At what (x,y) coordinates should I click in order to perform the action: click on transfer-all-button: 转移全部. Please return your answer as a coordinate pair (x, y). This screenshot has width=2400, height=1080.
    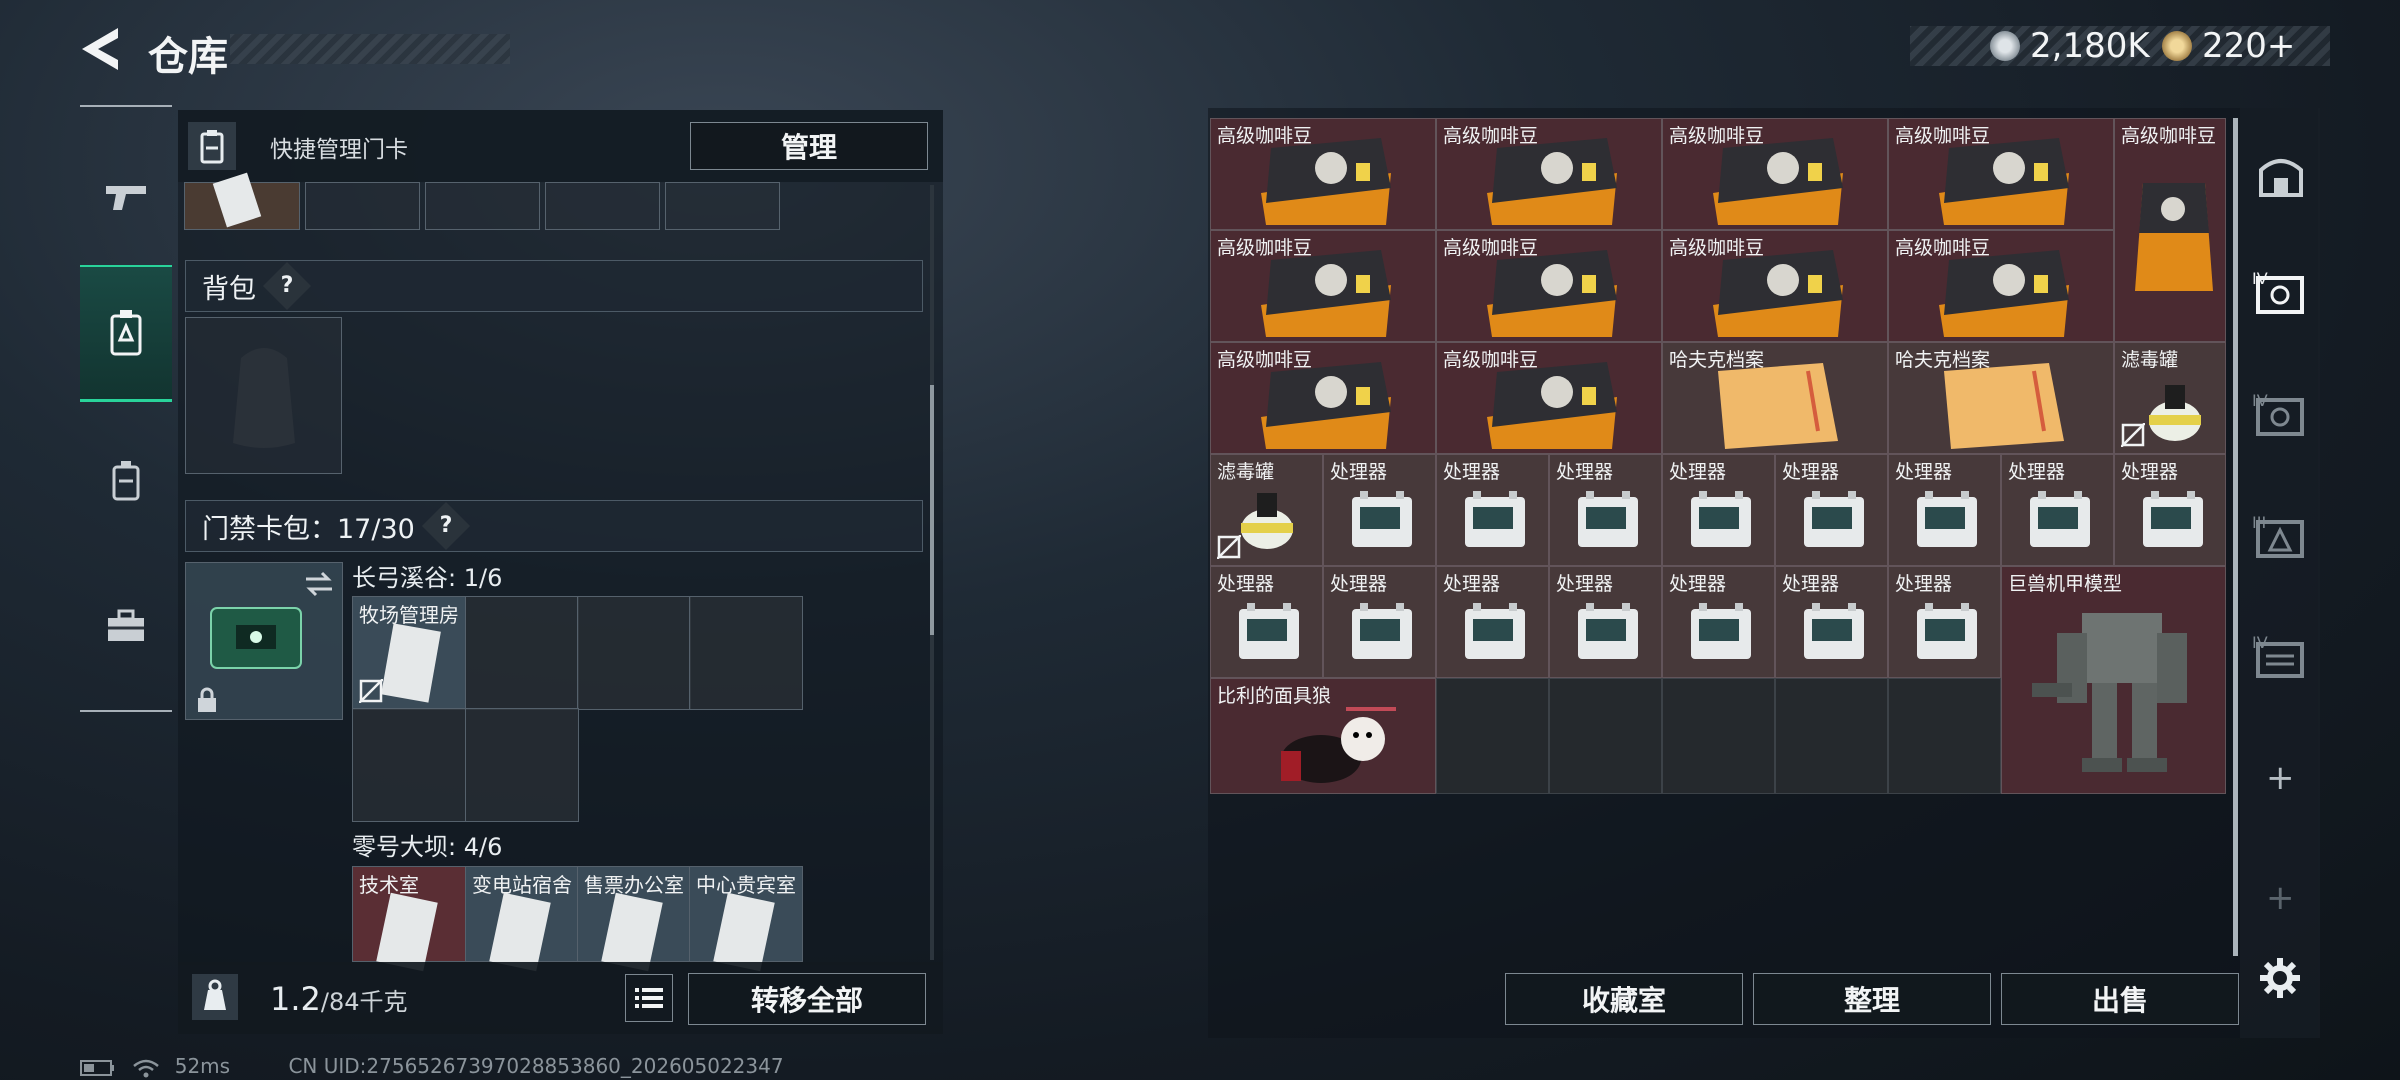
    Looking at the image, I should click on (807, 999).